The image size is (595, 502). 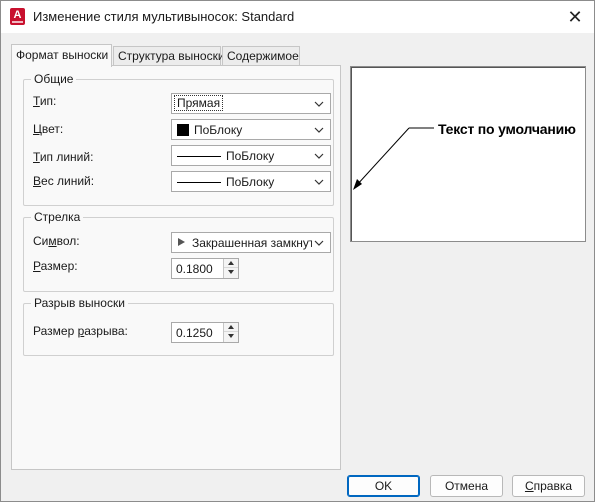 I want to click on arrow-size-value: 0.1800, so click(x=194, y=269).